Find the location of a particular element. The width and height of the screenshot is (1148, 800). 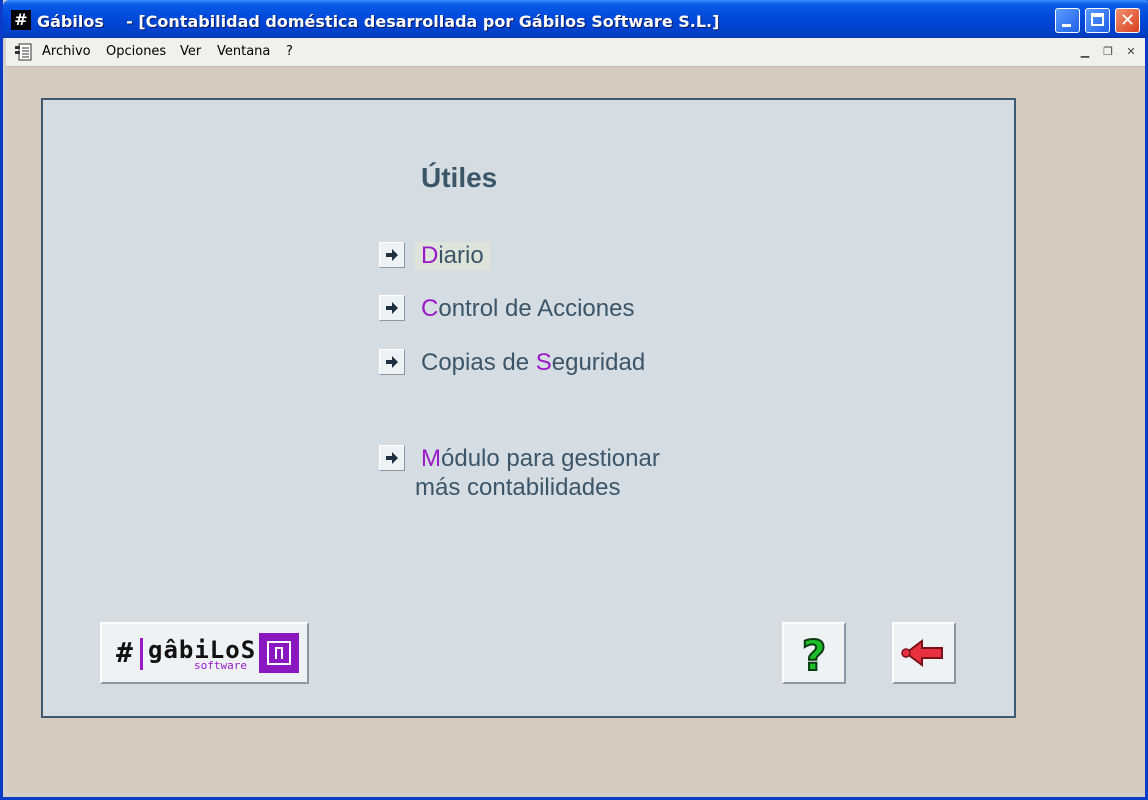

help-button: ? is located at coordinates (814, 653).